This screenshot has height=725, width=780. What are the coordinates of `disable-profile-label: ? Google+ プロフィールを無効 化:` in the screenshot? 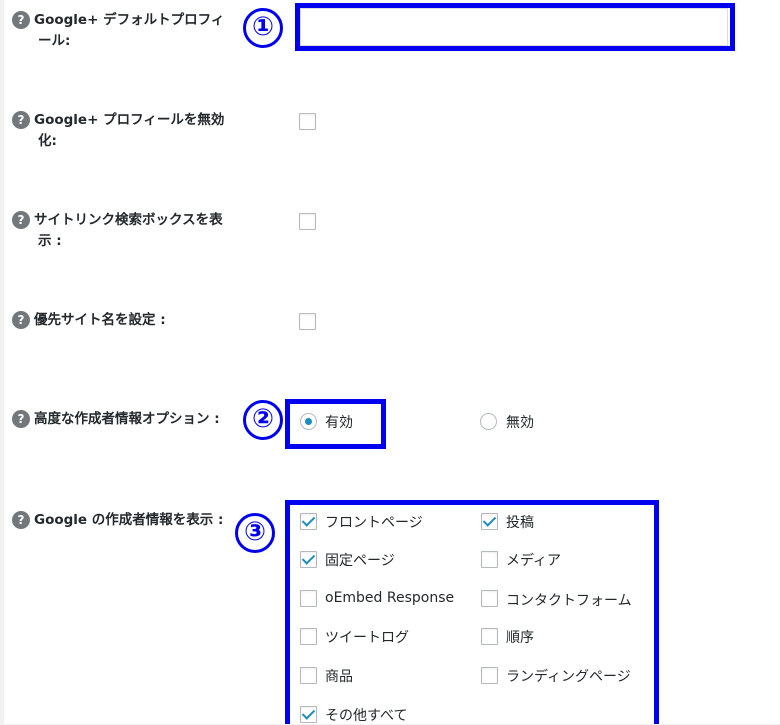 It's located at (127, 131).